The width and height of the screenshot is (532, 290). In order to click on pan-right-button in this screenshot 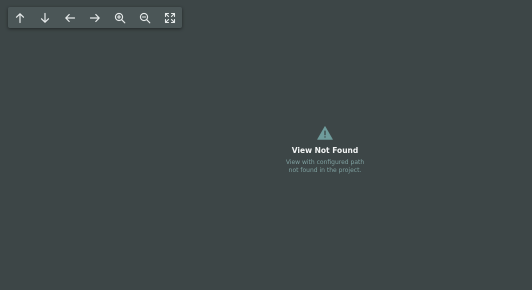, I will do `click(95, 17)`.